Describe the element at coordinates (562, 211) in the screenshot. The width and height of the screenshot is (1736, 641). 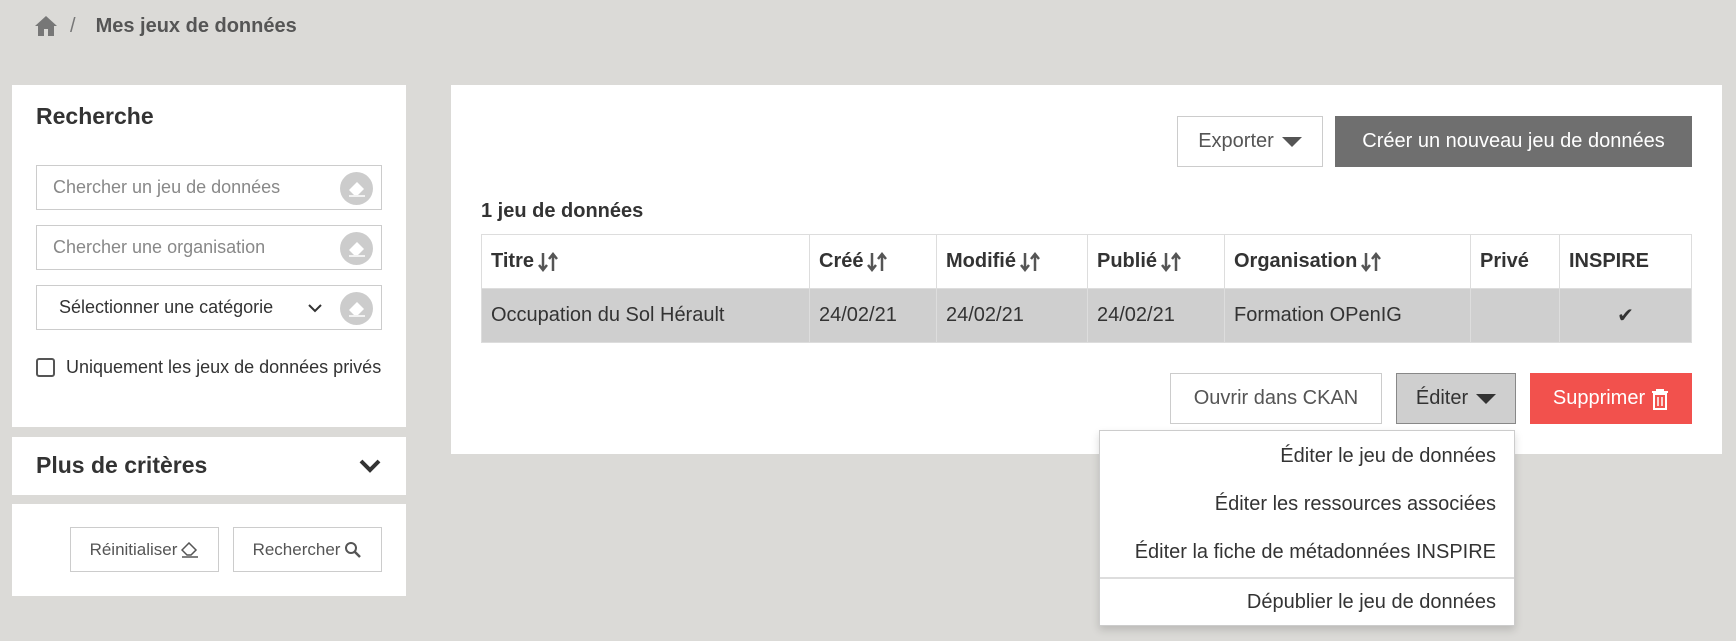
I see `dataset-count: 1 jeu de données` at that location.